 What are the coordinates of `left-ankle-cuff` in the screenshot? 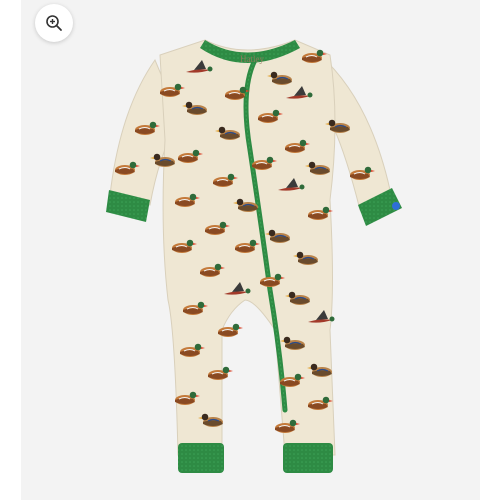 It's located at (201, 458).